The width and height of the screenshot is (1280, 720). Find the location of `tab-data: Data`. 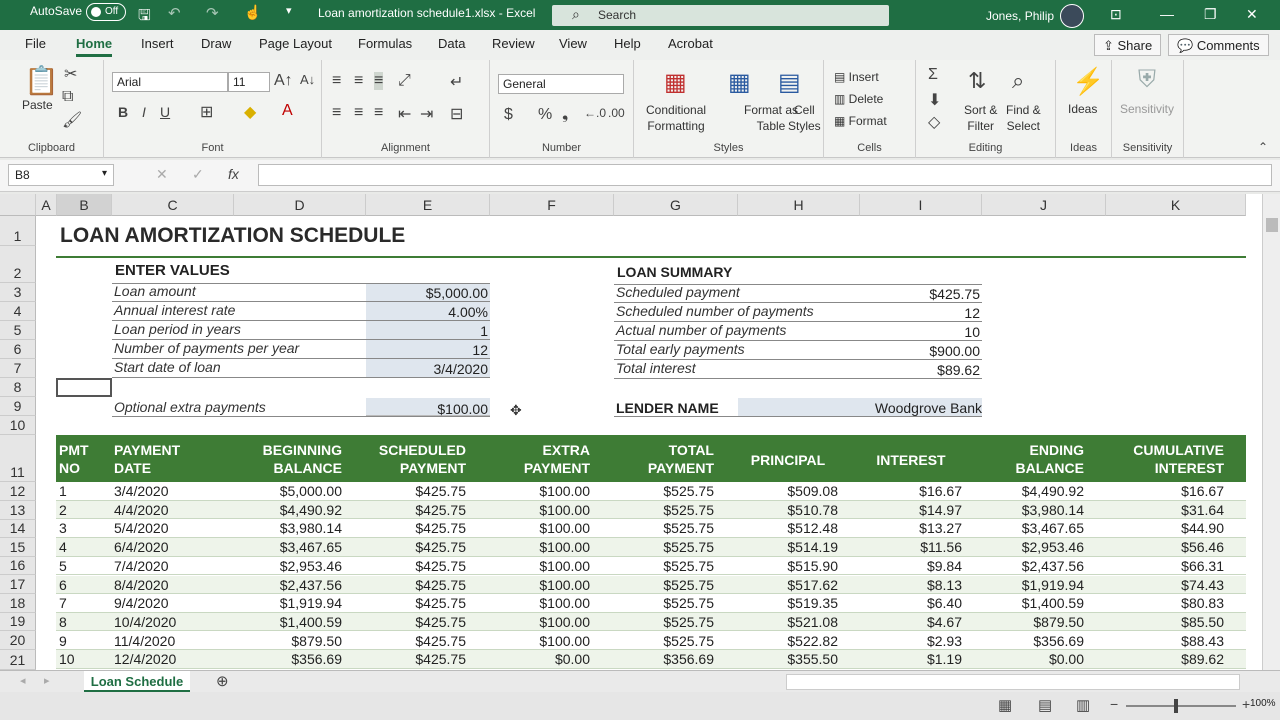

tab-data: Data is located at coordinates (451, 43).